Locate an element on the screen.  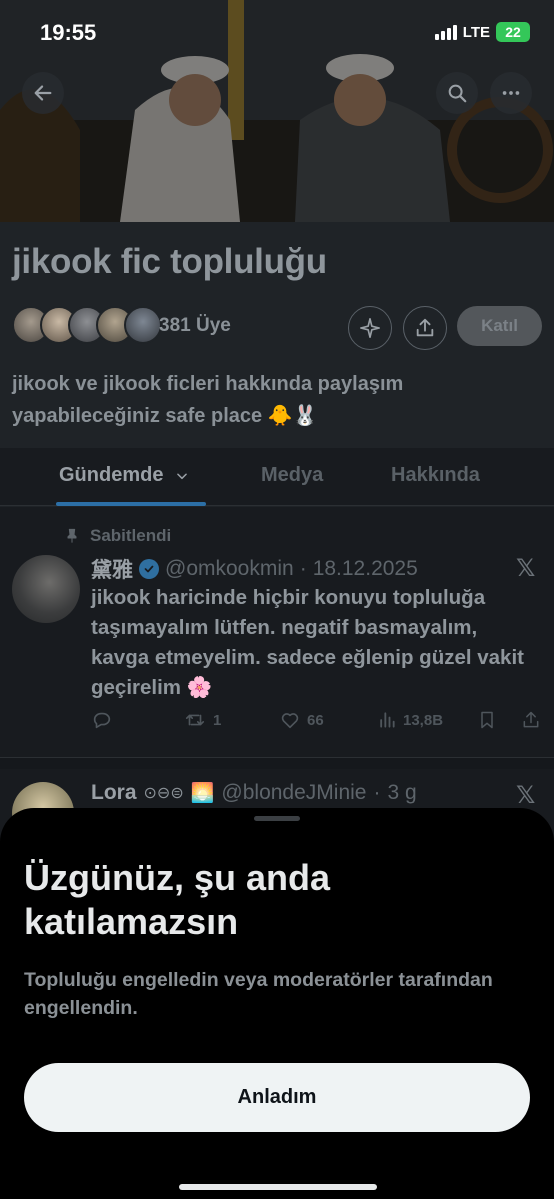
share-button is located at coordinates (425, 328).